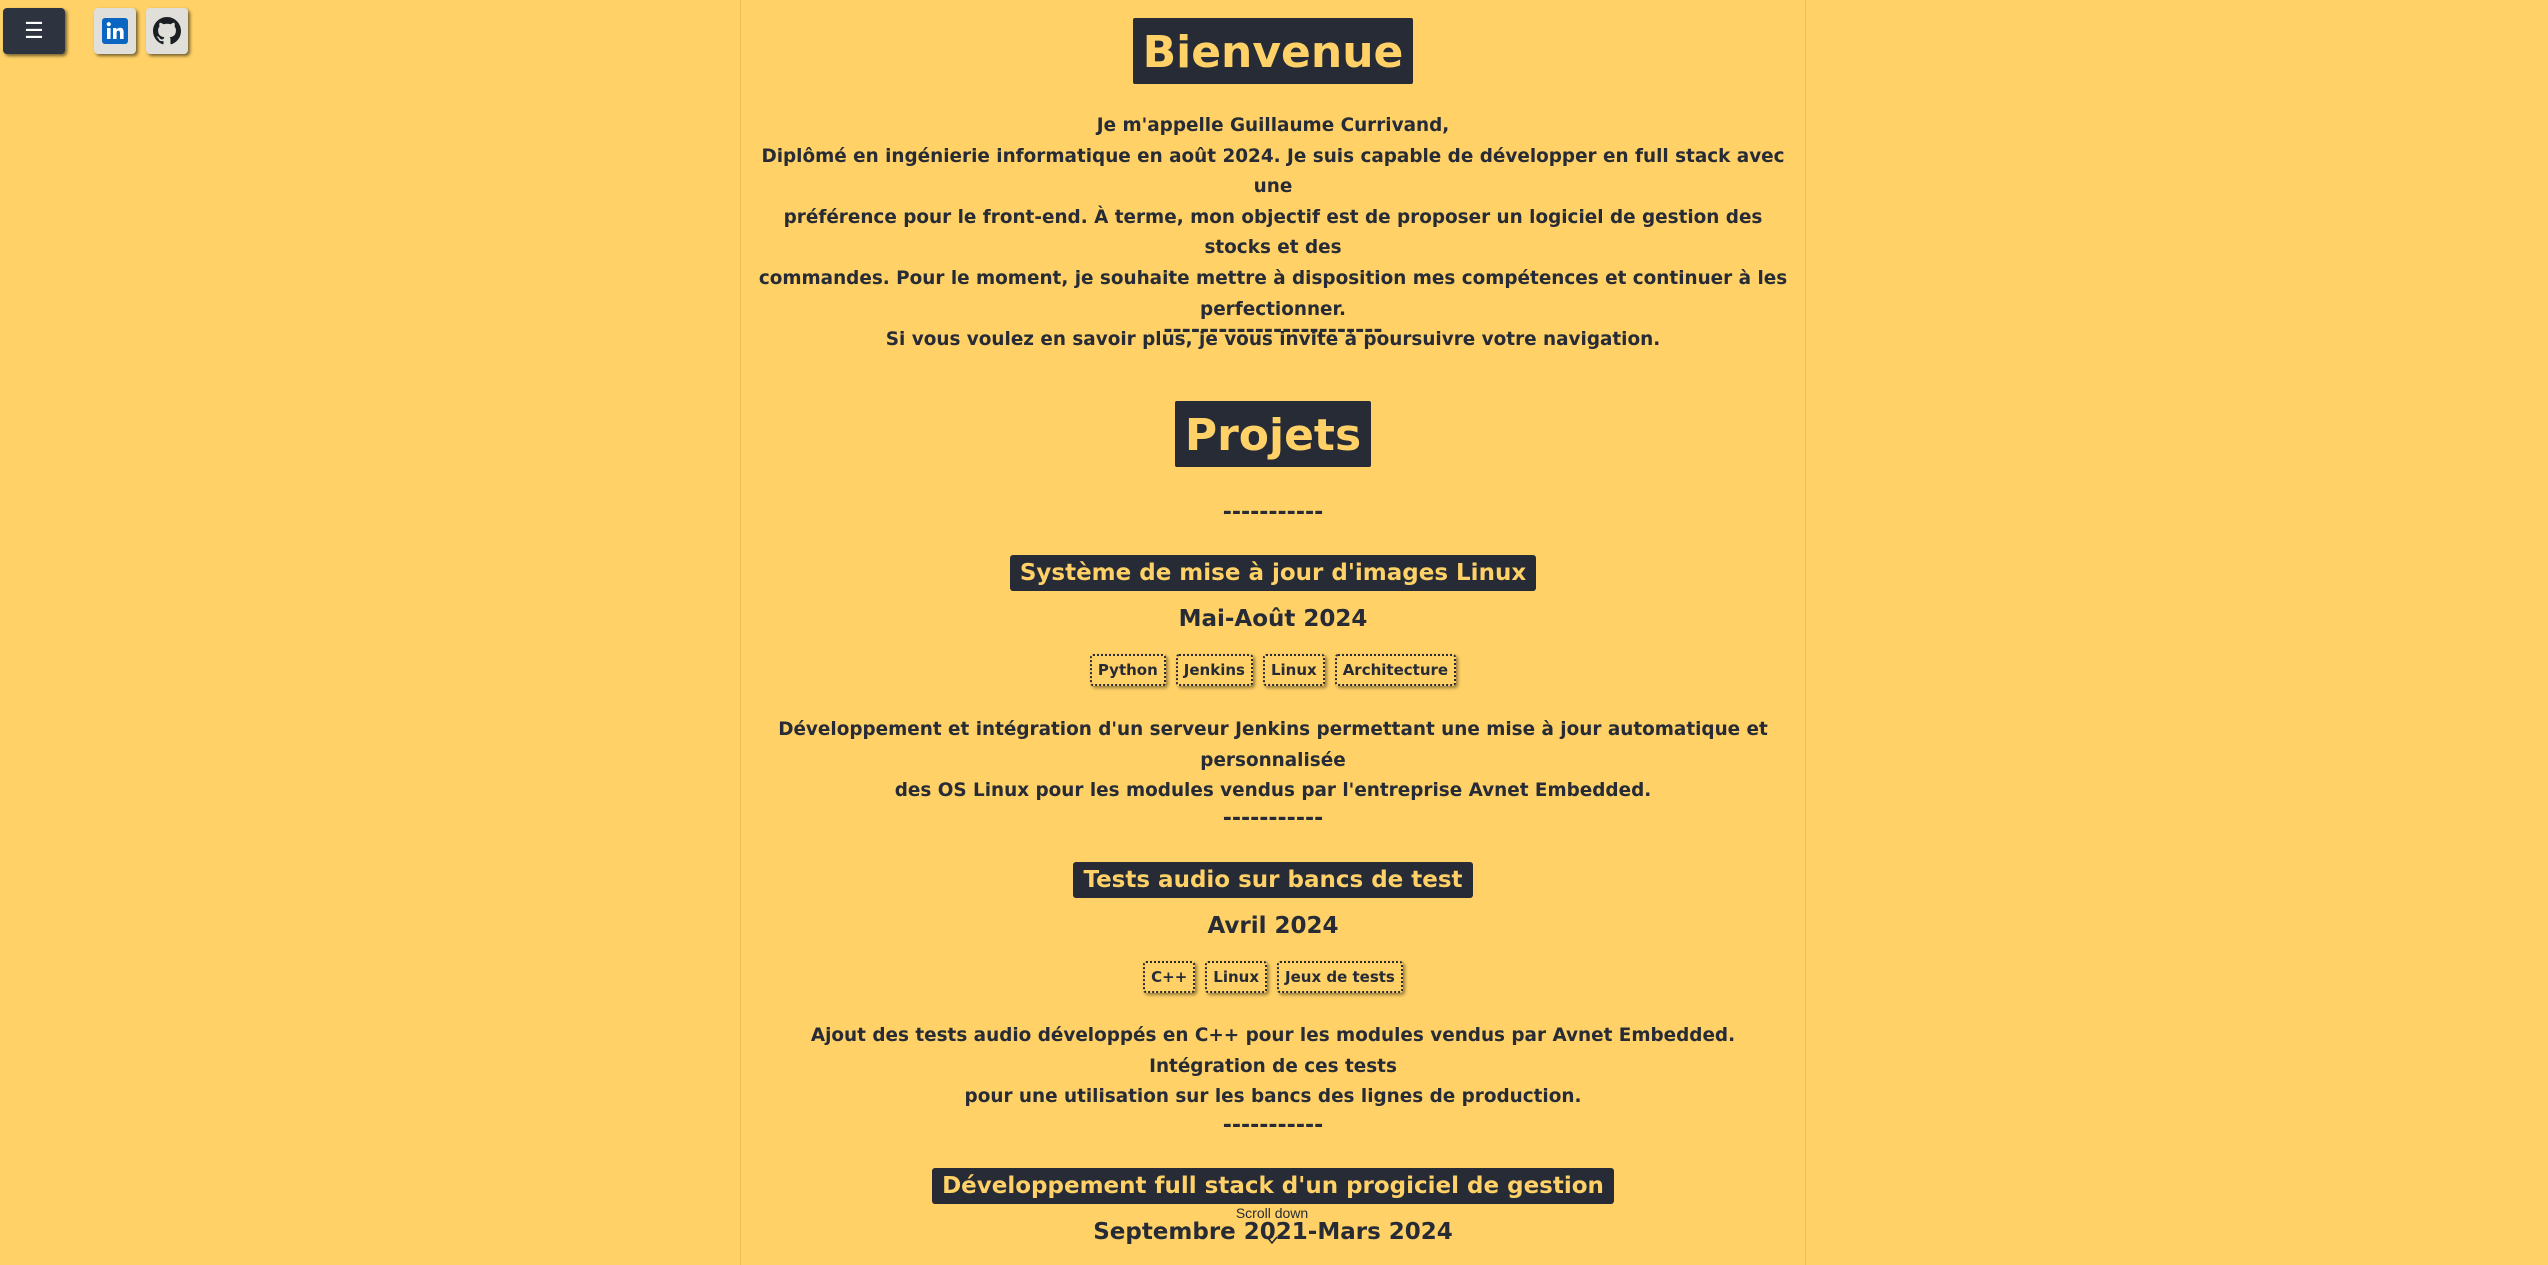 The width and height of the screenshot is (2548, 1265). Describe the element at coordinates (1169, 977) in the screenshot. I see `tag: C++` at that location.